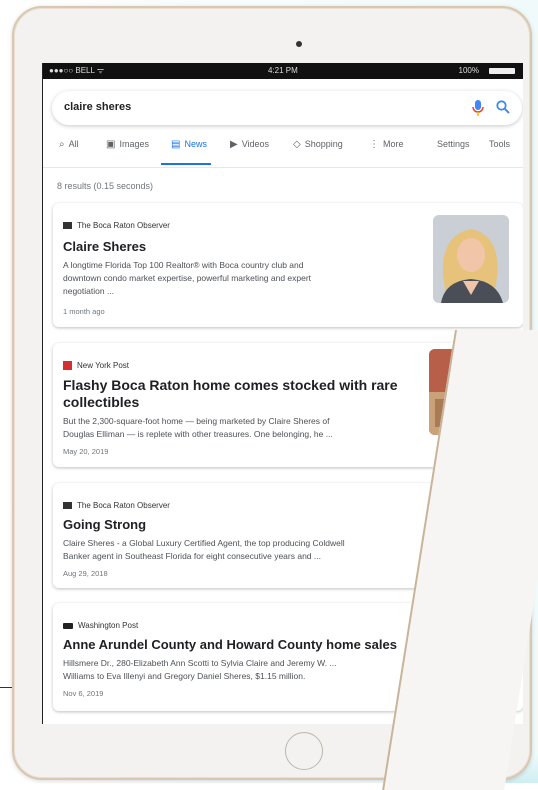  What do you see at coordinates (502, 71) in the screenshot?
I see `battery-icon` at bounding box center [502, 71].